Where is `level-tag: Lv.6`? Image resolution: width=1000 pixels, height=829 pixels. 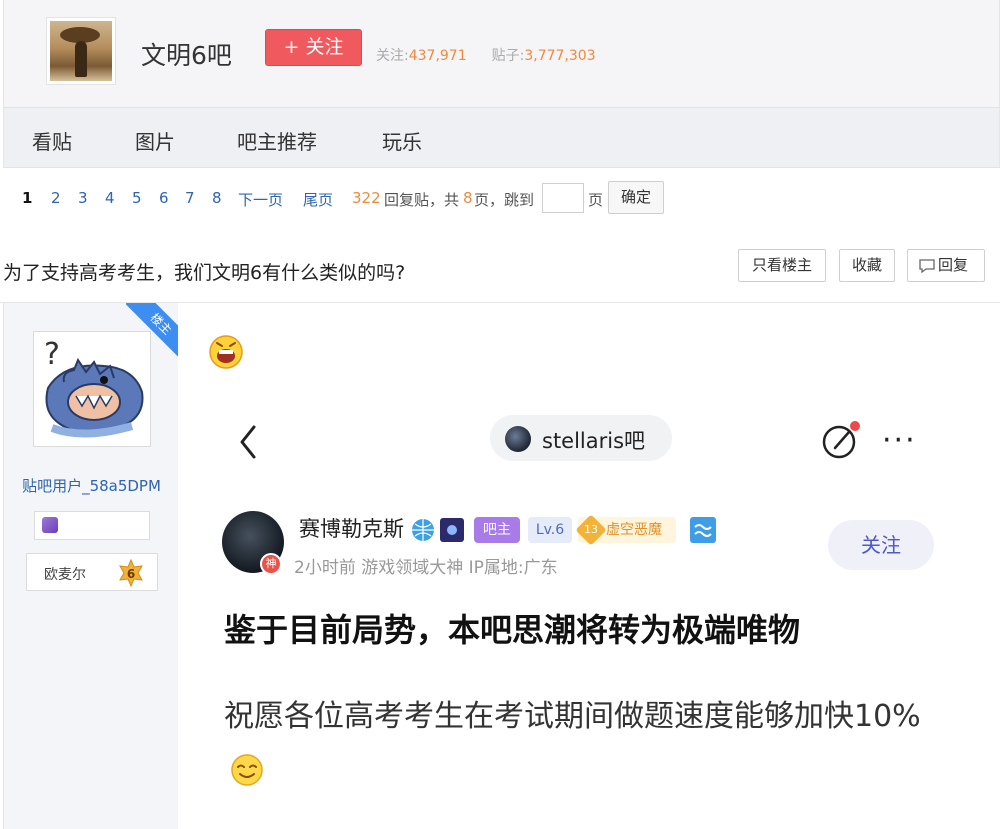
level-tag: Lv.6 is located at coordinates (550, 530).